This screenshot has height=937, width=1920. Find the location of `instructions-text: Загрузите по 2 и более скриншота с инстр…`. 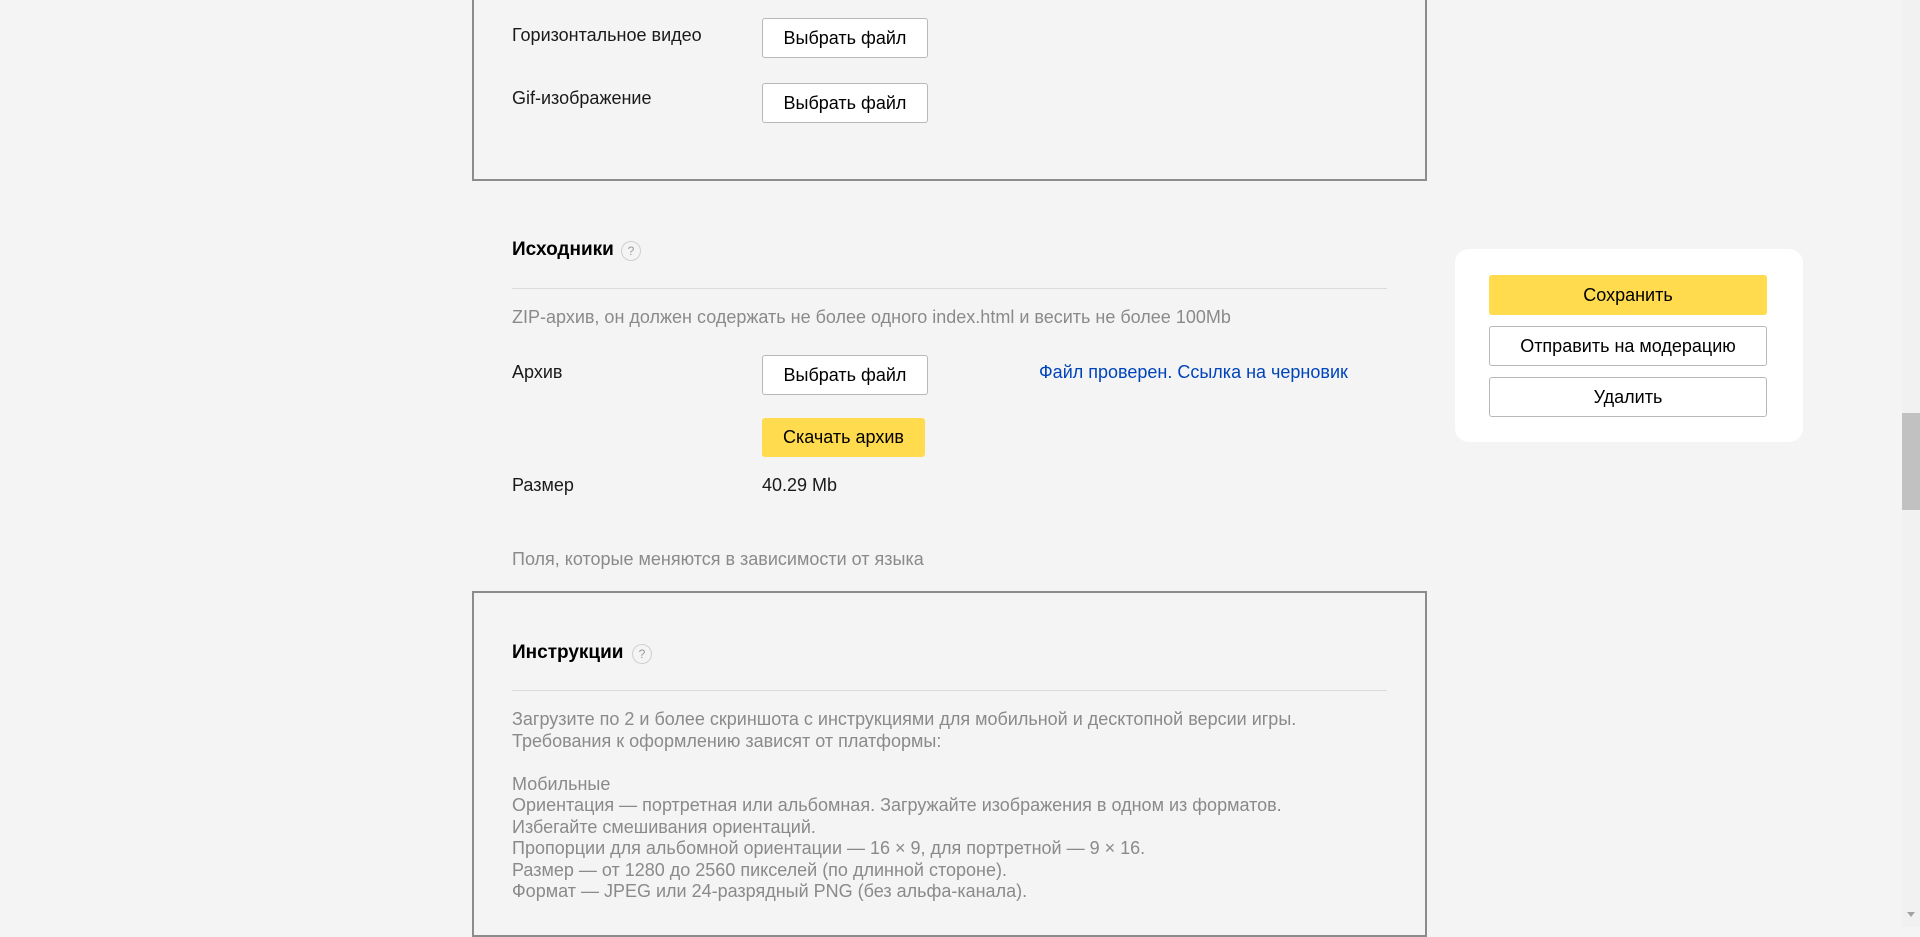

instructions-text: Загрузите по 2 и более скриншота с инстр… is located at coordinates (952, 806).